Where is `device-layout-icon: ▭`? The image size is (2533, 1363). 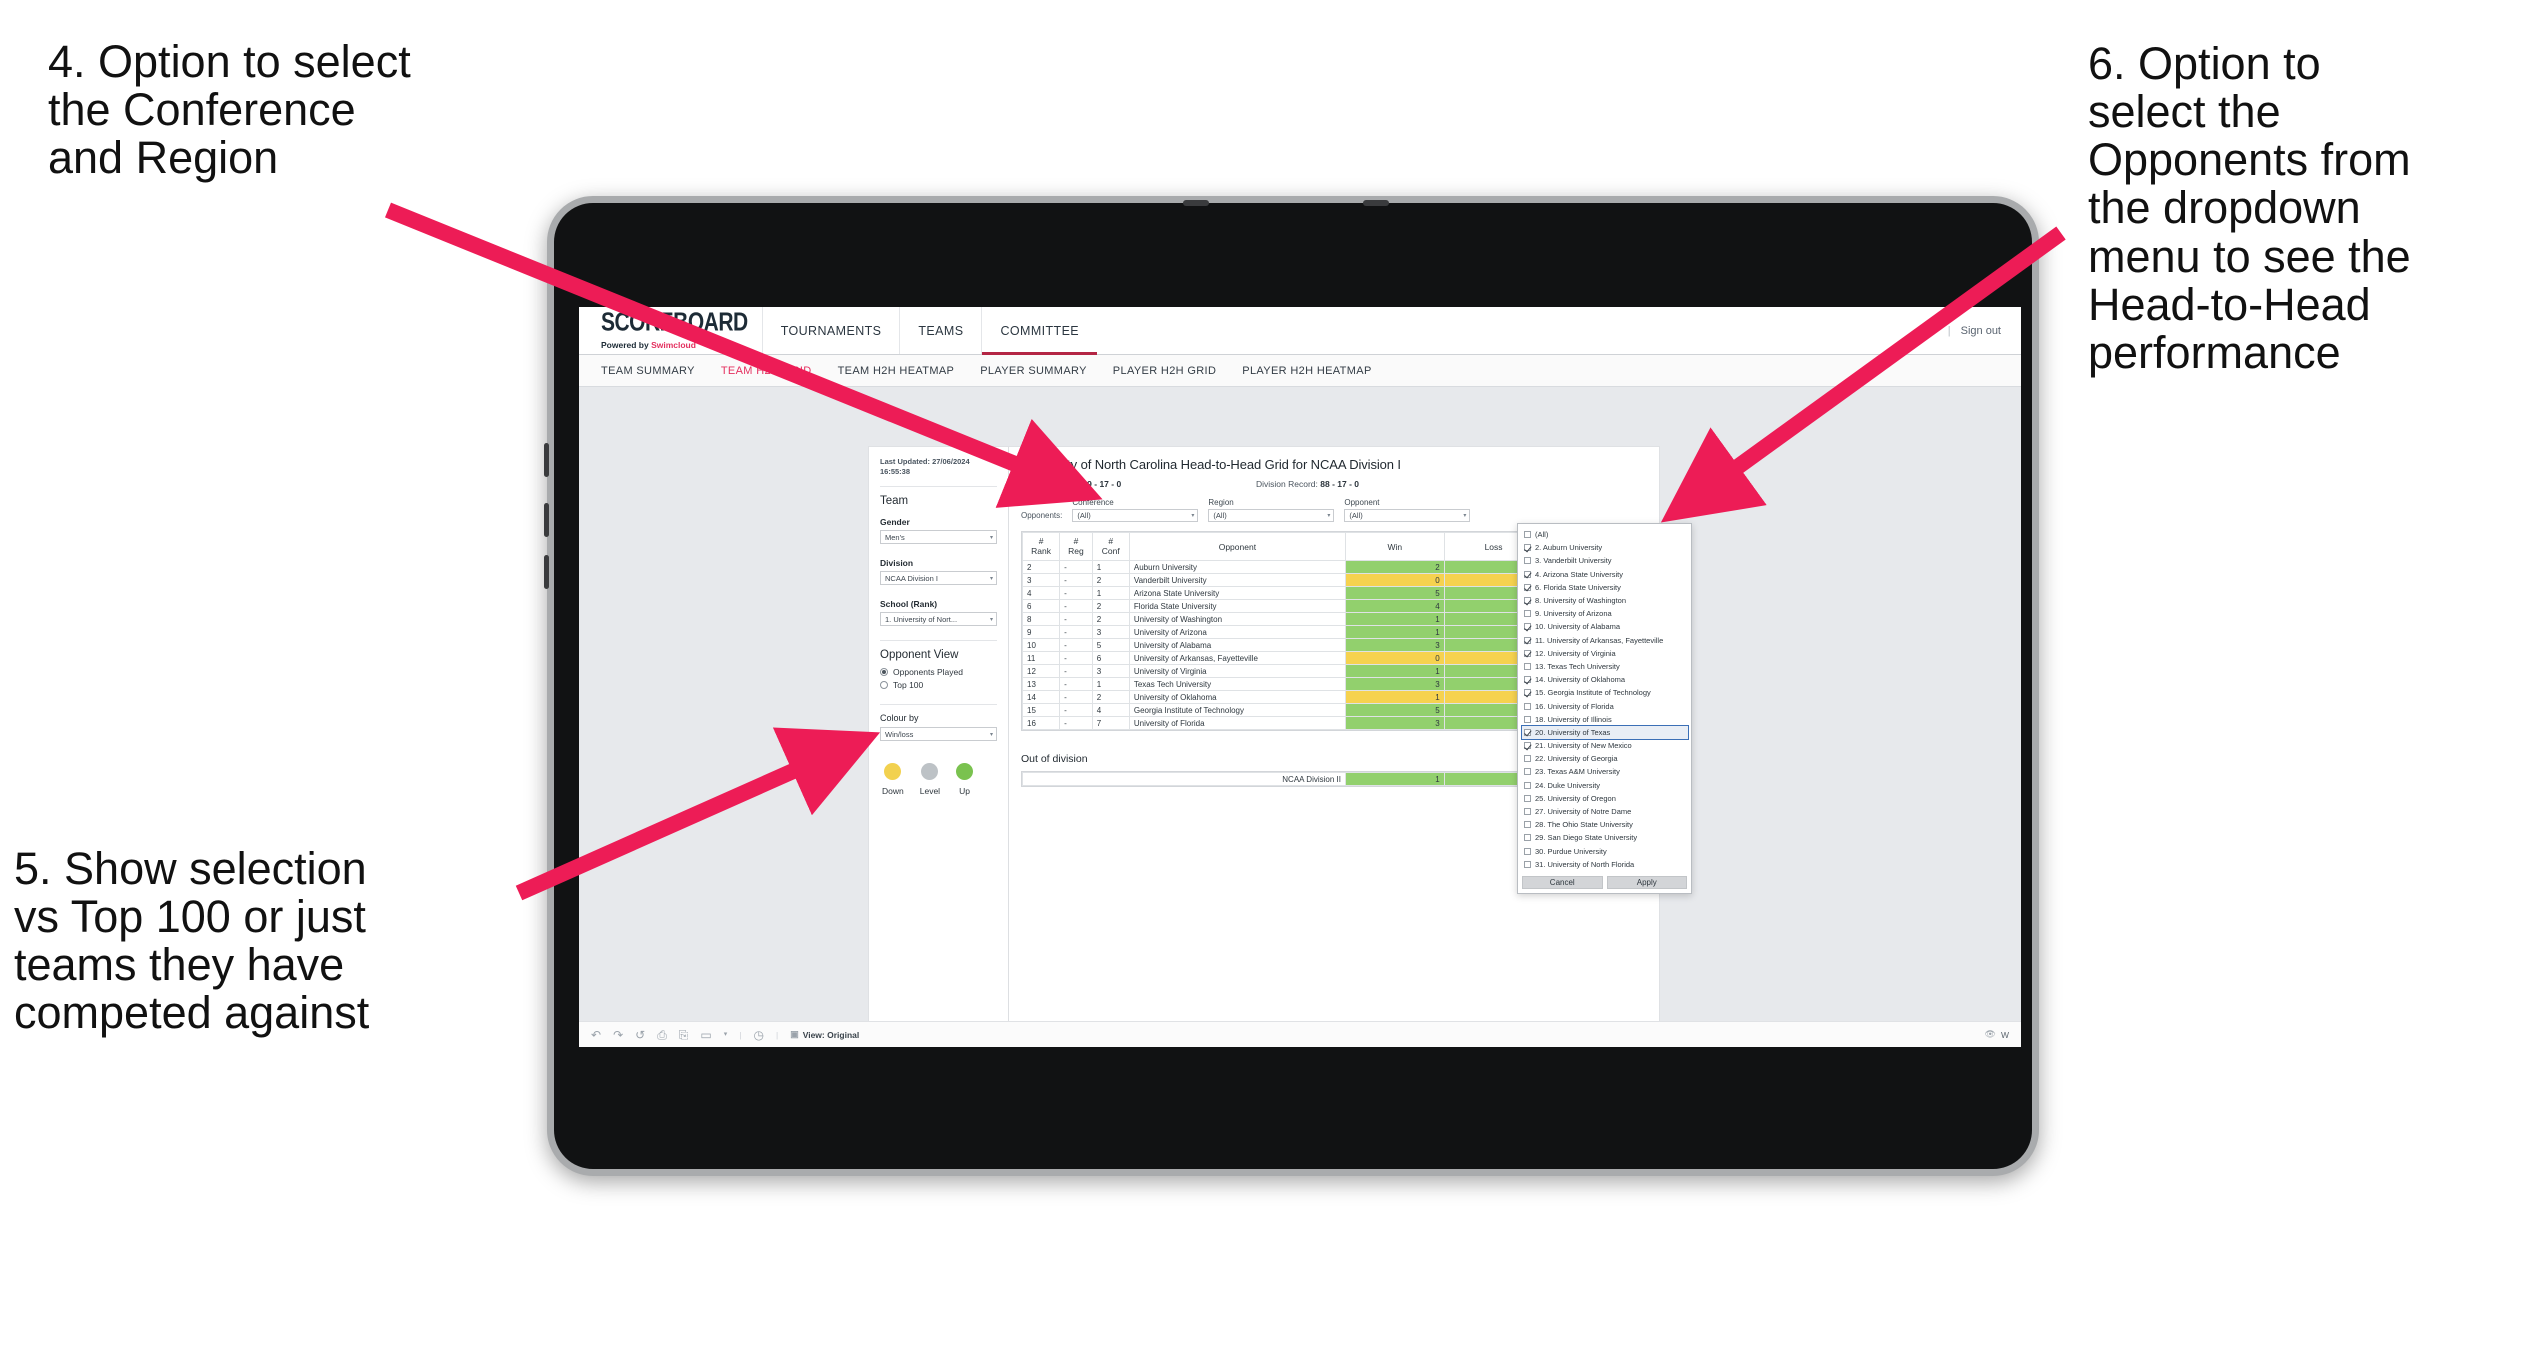
device-layout-icon: ▭ is located at coordinates (705, 1035).